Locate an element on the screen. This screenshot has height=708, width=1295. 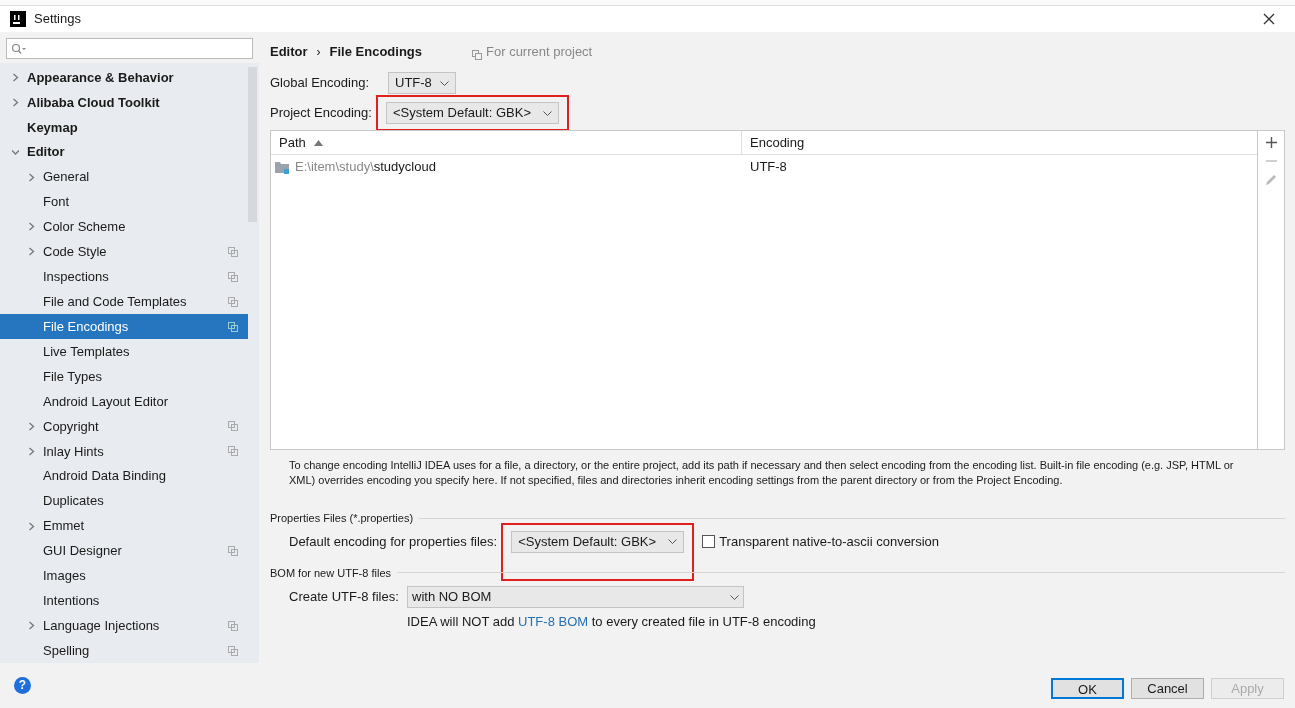
bom-dropdown: with NO BOM is located at coordinates (575, 597).